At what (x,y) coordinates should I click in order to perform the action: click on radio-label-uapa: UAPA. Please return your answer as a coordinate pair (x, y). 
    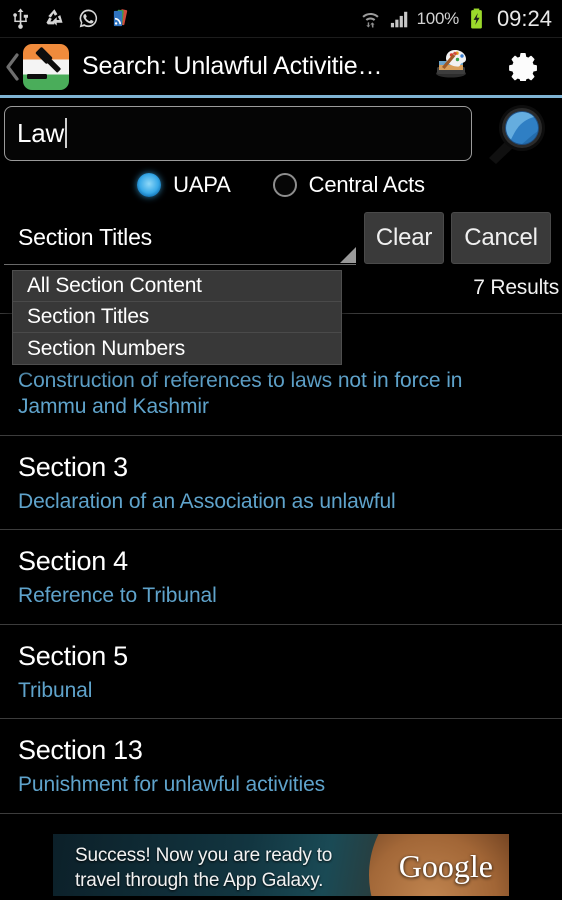
    Looking at the image, I should click on (202, 184).